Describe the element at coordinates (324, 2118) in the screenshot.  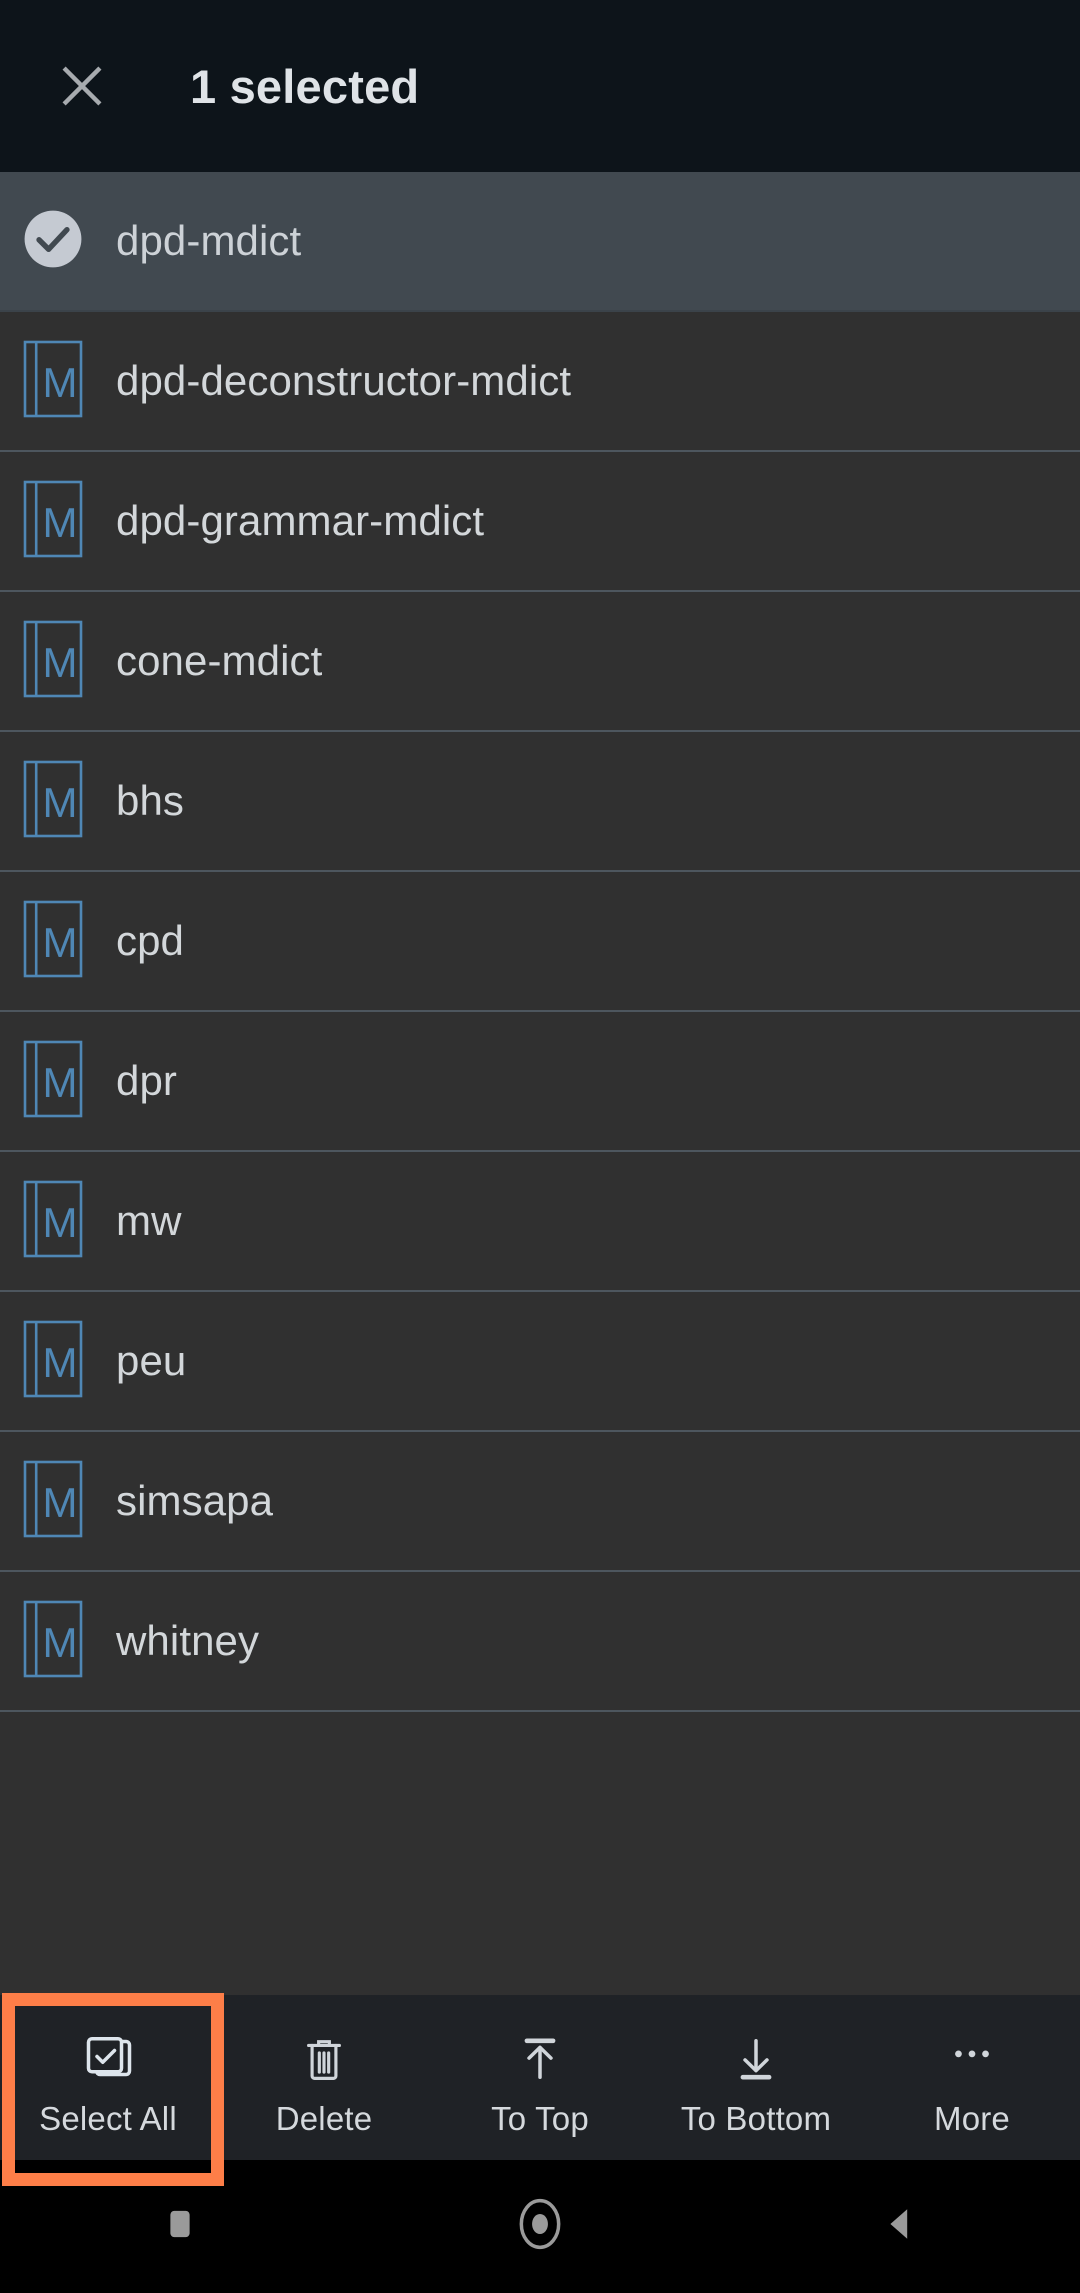
I see `delete-label: Delete` at that location.